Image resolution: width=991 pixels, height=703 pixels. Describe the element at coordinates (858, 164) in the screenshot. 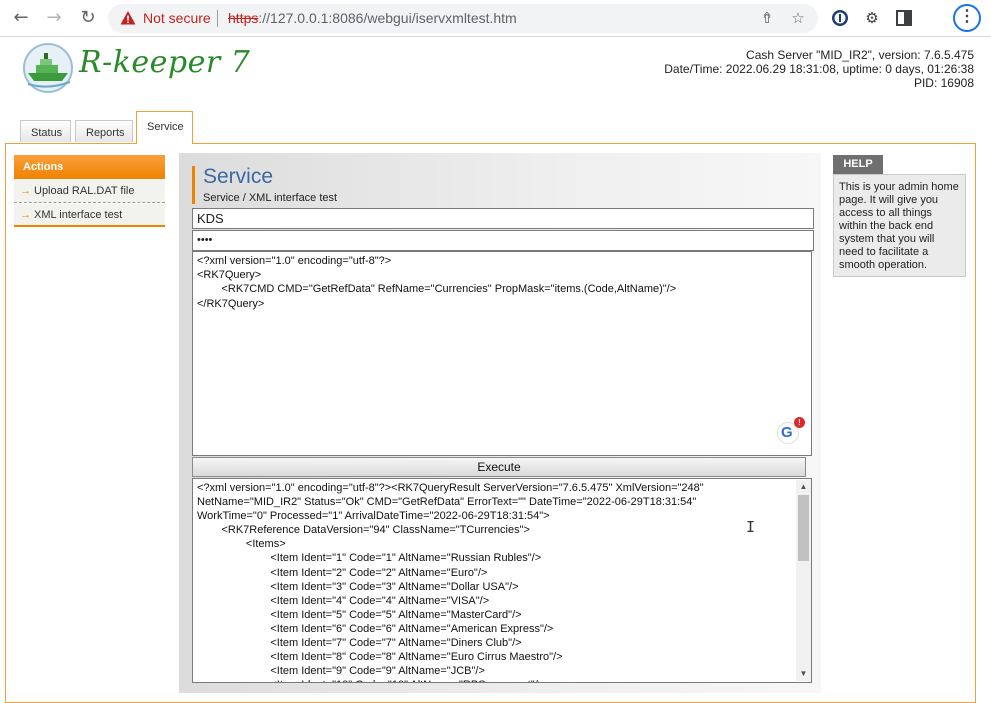

I see `help-title: HELP` at that location.